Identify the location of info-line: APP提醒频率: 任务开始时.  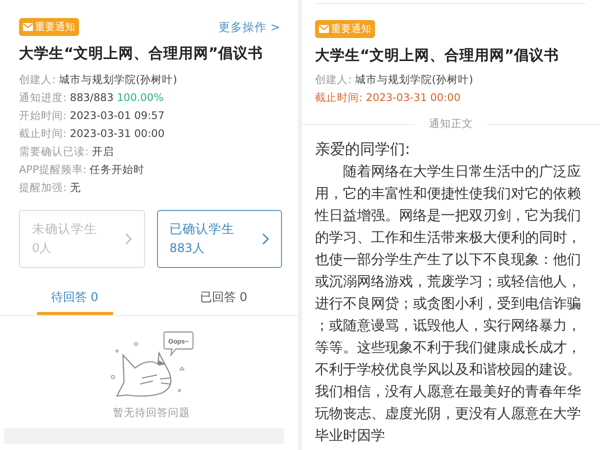
(82, 170).